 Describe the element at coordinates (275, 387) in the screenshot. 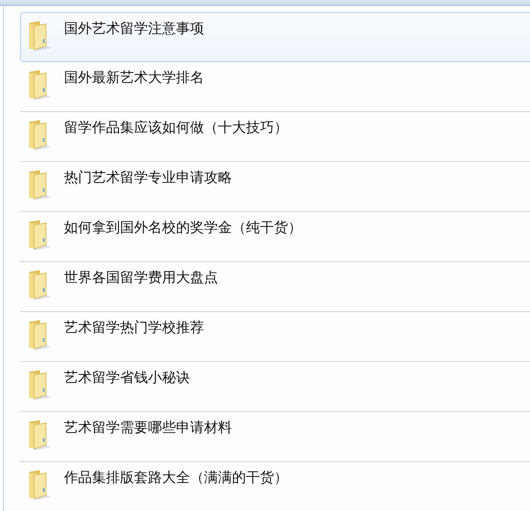

I see `folder-row: 艺术留学省钱小秘诀` at that location.